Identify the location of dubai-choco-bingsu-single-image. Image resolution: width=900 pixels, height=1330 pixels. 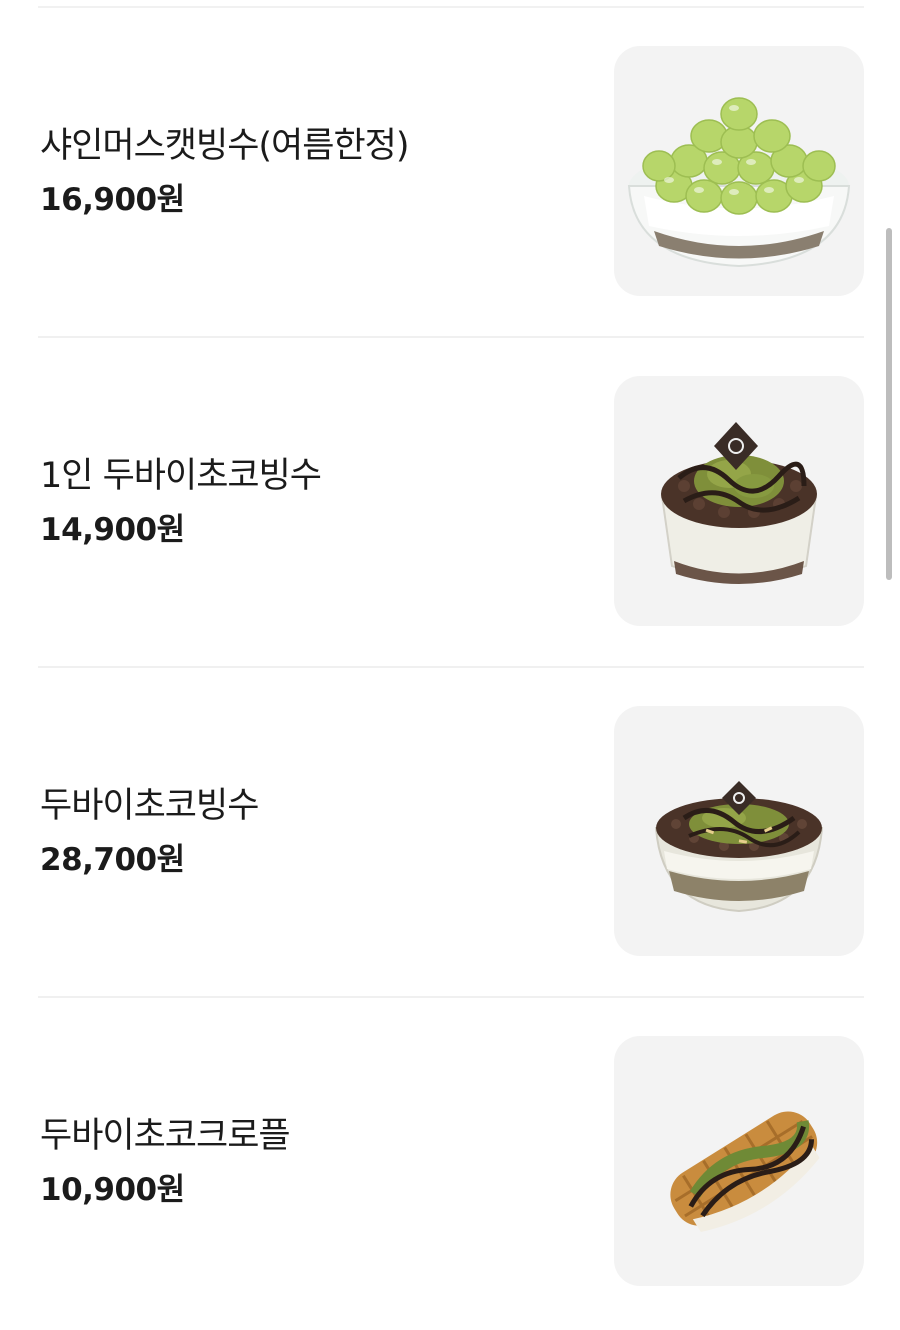
(739, 503).